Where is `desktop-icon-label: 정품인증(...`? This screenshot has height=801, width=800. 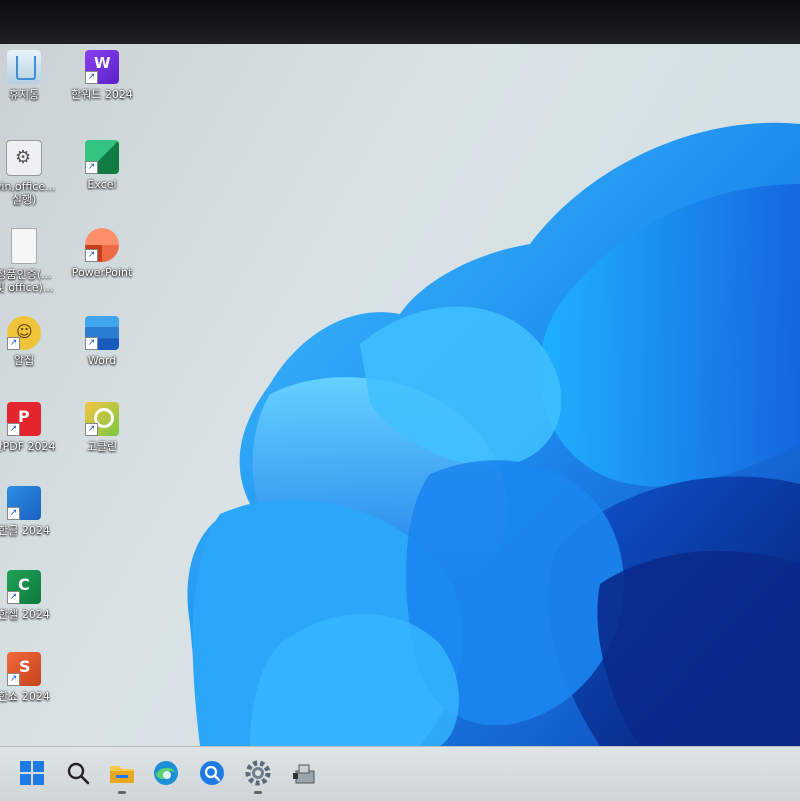
desktop-icon-label: 정품인증(... is located at coordinates (26, 274).